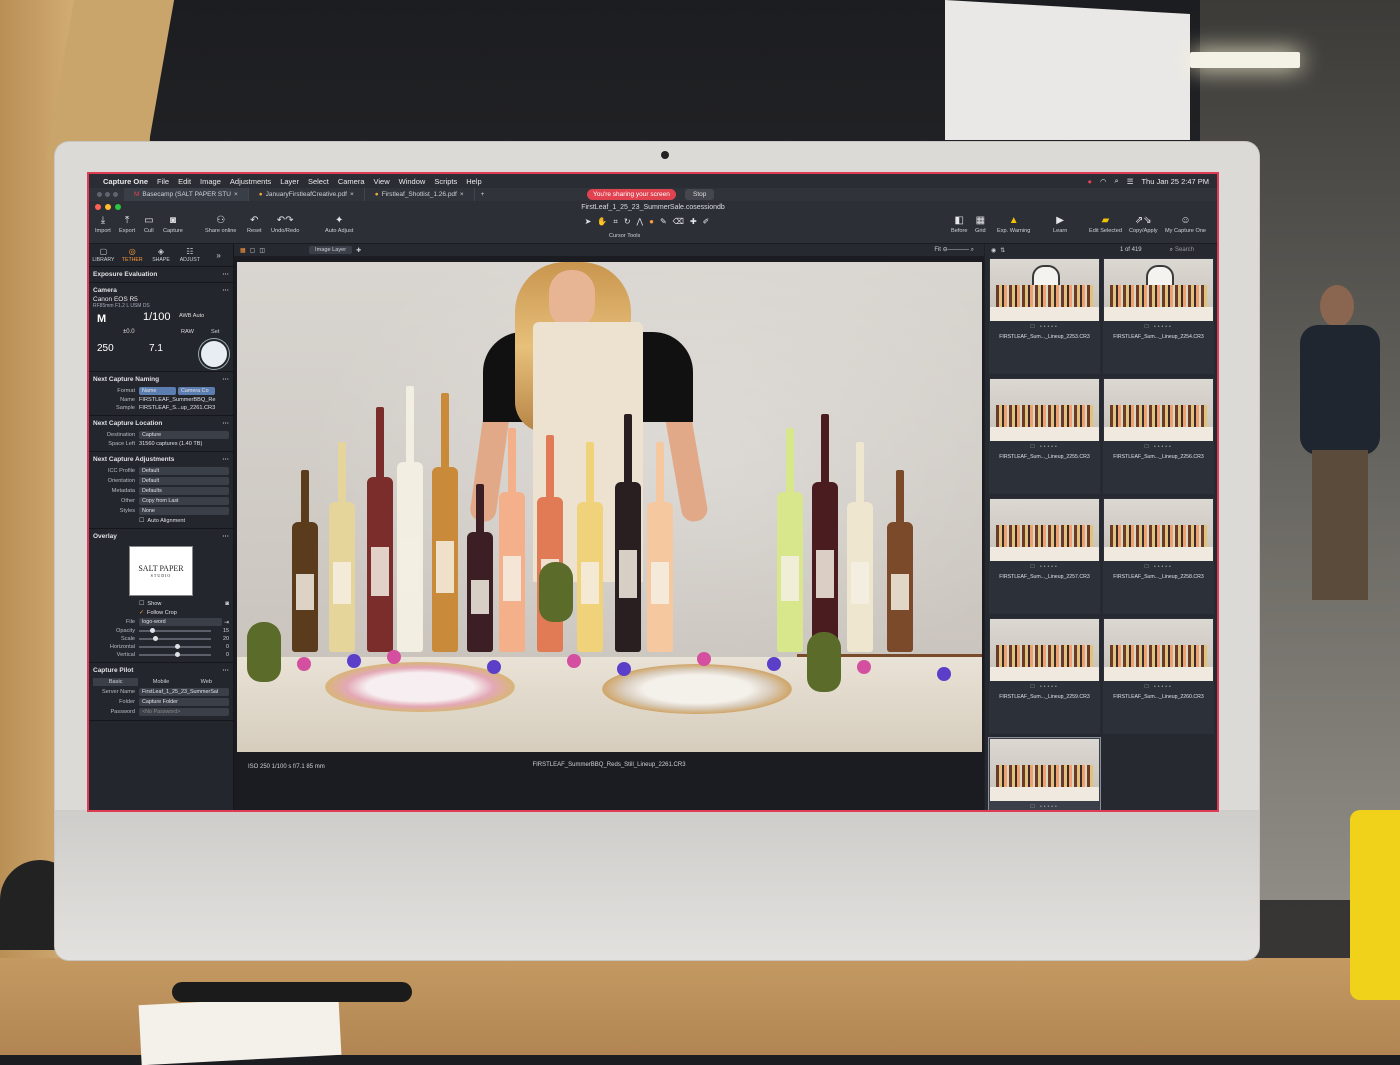  Describe the element at coordinates (351, 181) in the screenshot. I see `menu-camera: Camera` at that location.